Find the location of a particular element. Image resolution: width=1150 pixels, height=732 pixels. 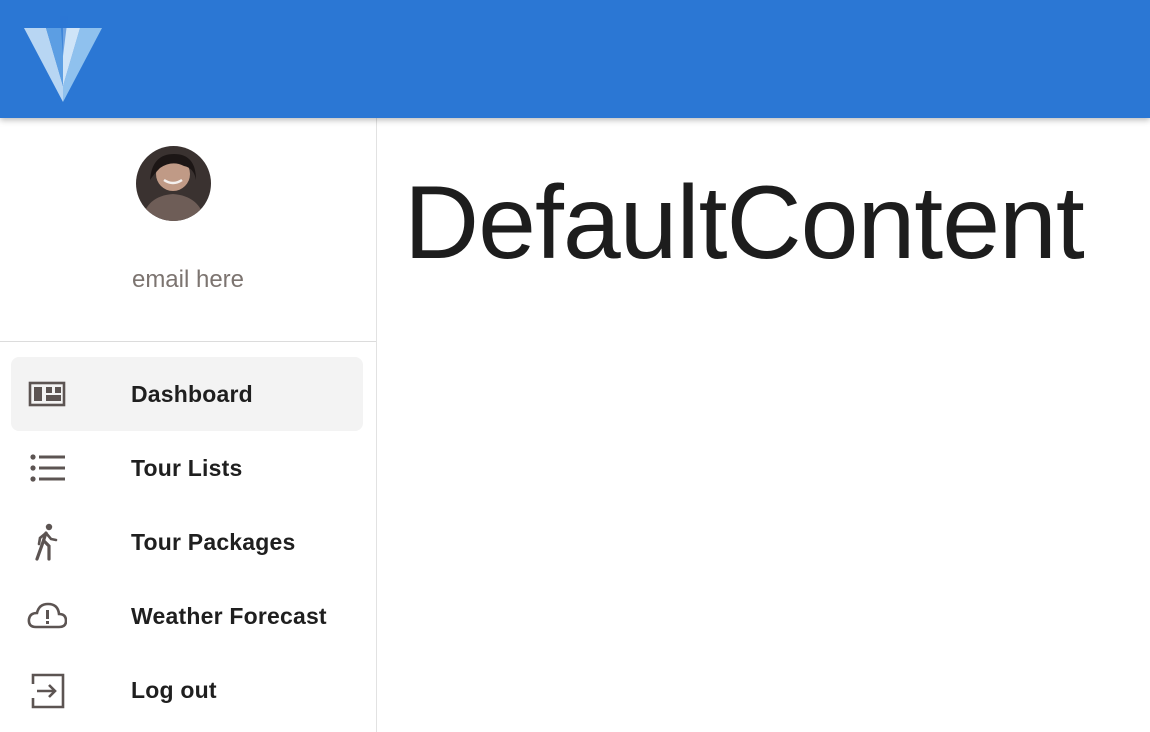

profile-section: email here is located at coordinates (188, 230).